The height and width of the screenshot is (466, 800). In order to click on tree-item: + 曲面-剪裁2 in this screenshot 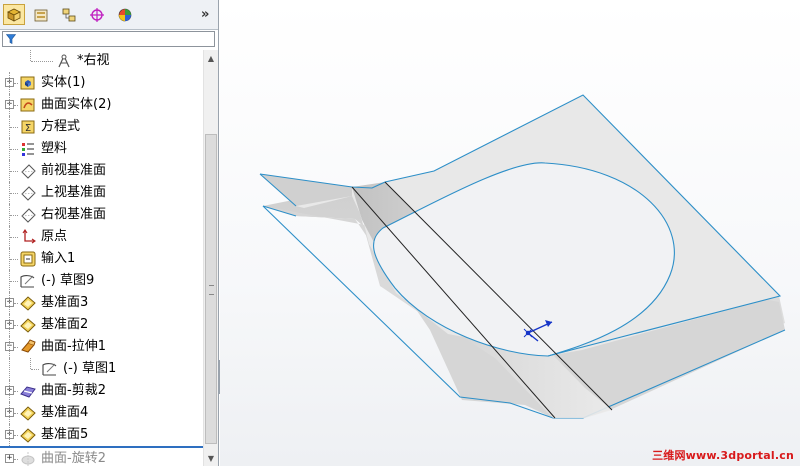, I will do `click(101, 391)`.